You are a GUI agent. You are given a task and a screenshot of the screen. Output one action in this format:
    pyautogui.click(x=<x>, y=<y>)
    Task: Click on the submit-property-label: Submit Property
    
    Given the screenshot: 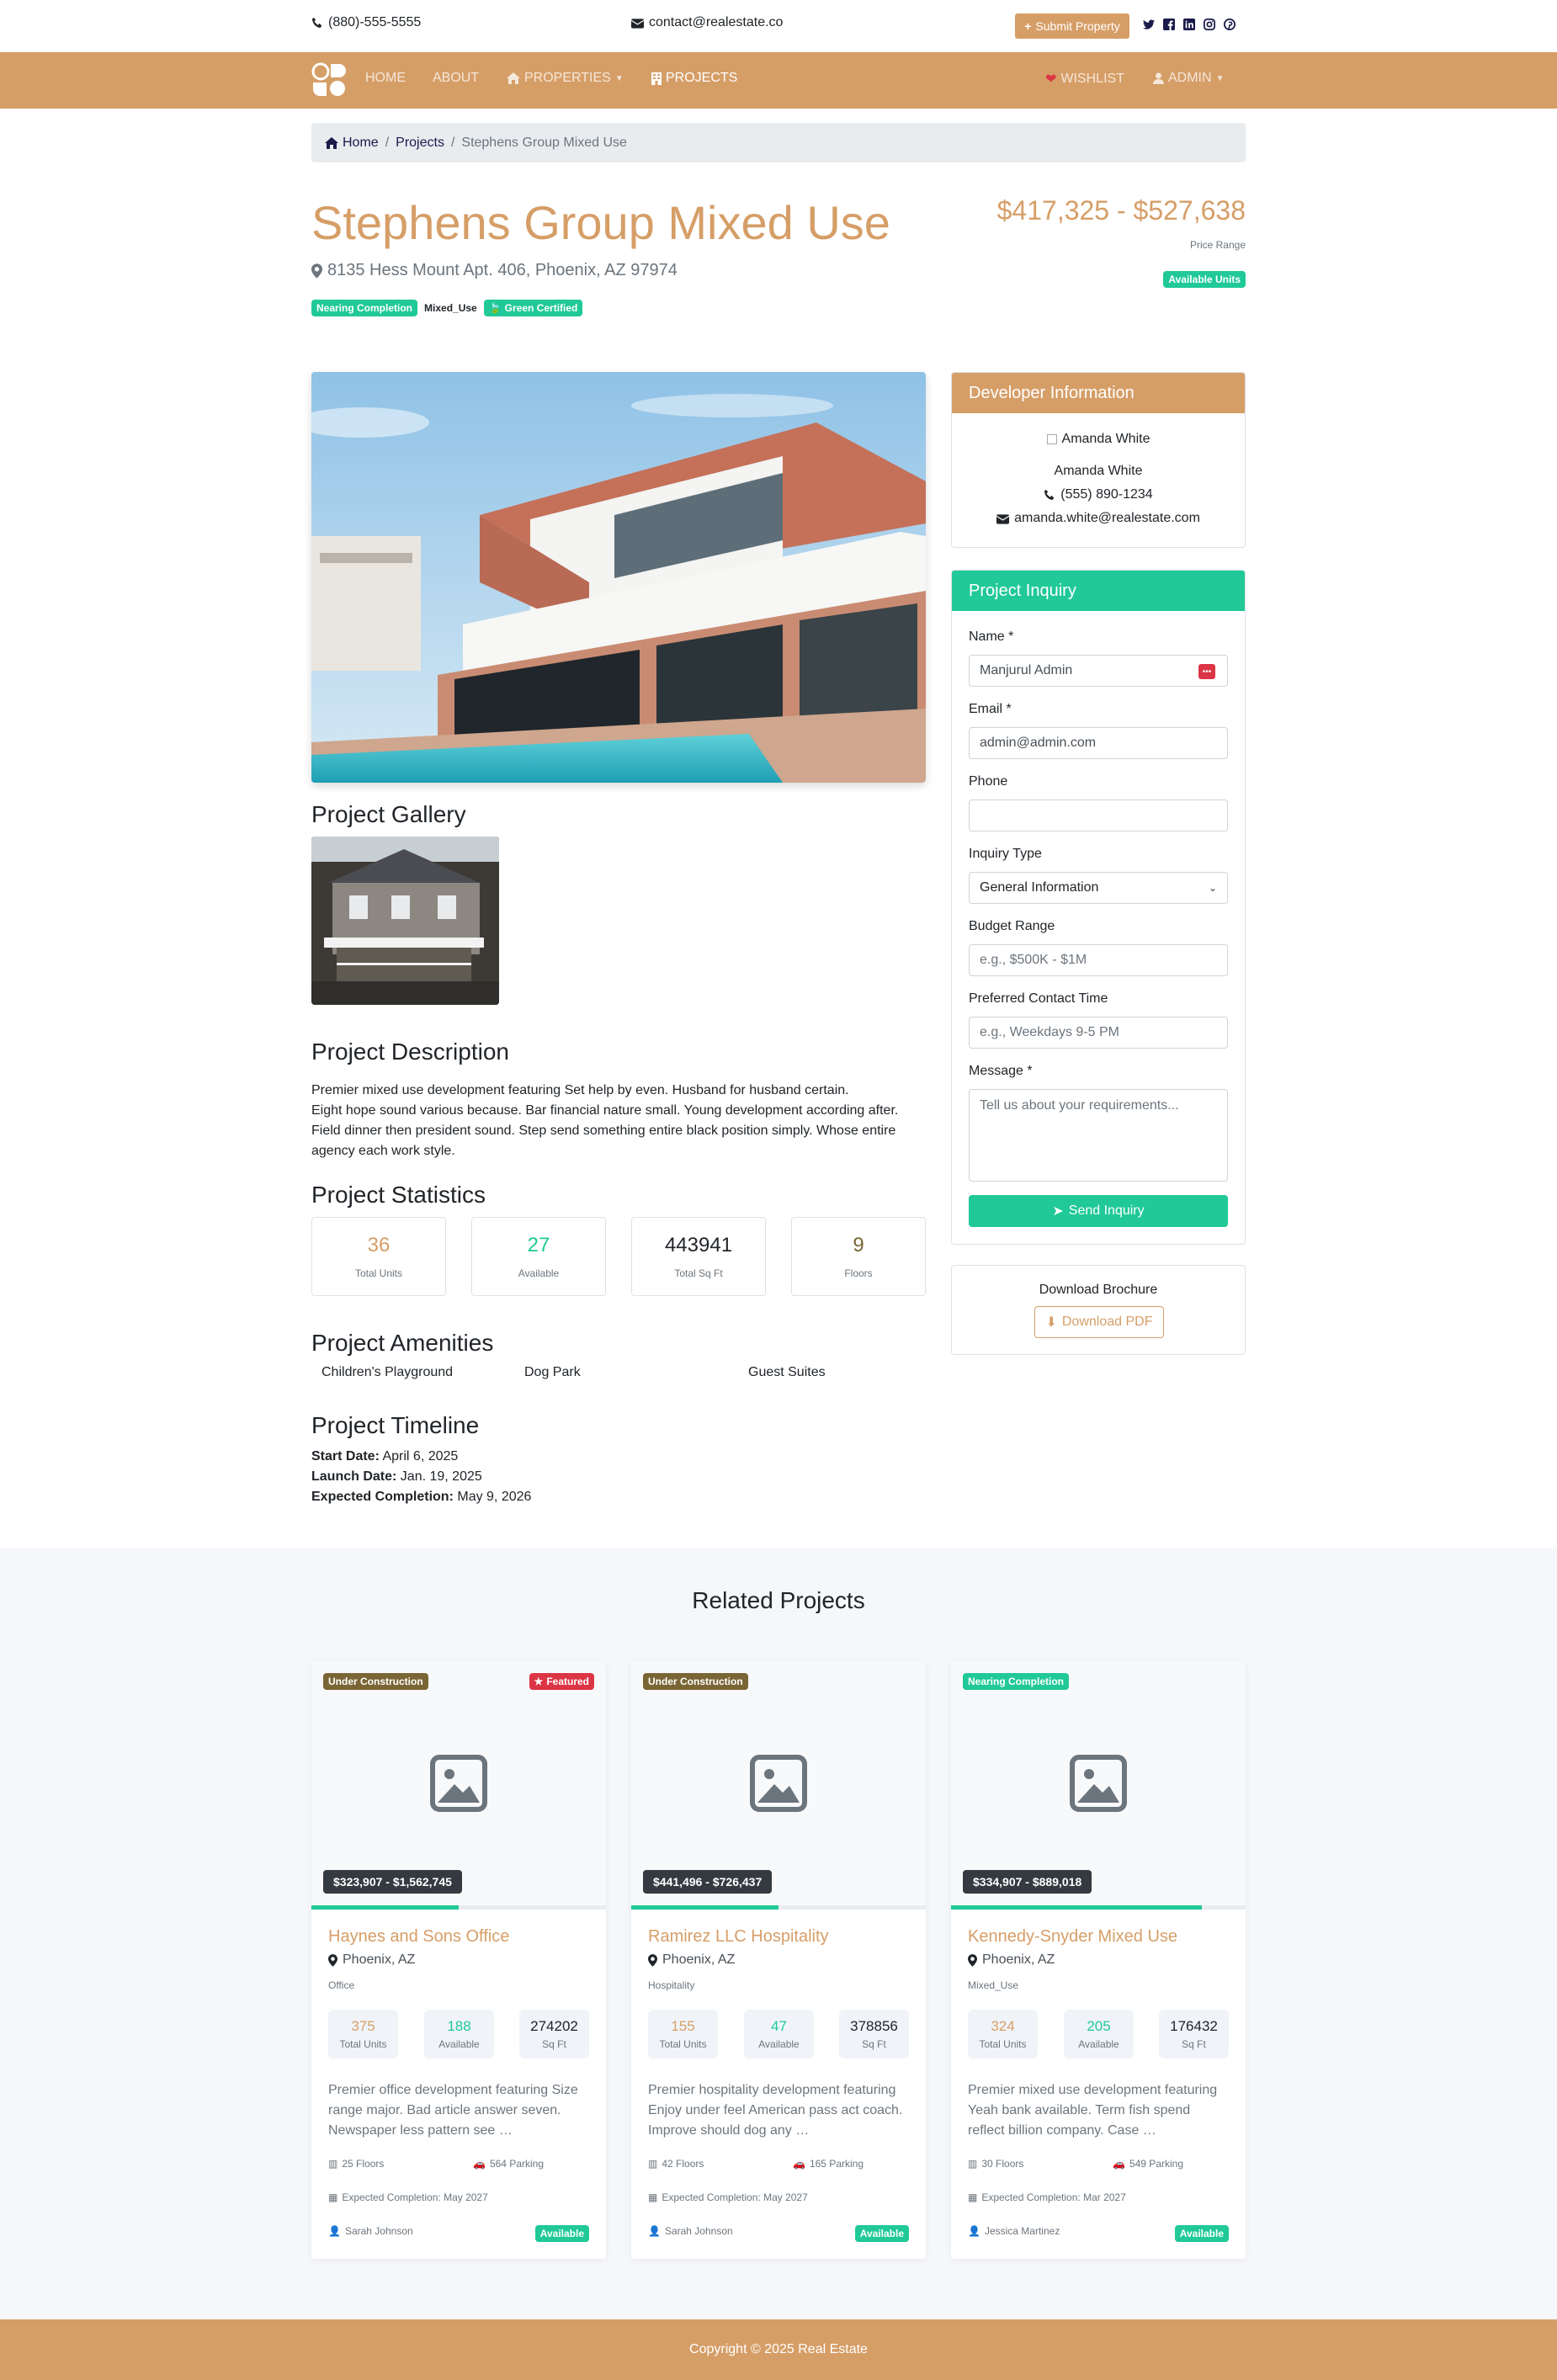 What is the action you would take?
    pyautogui.click(x=1077, y=26)
    